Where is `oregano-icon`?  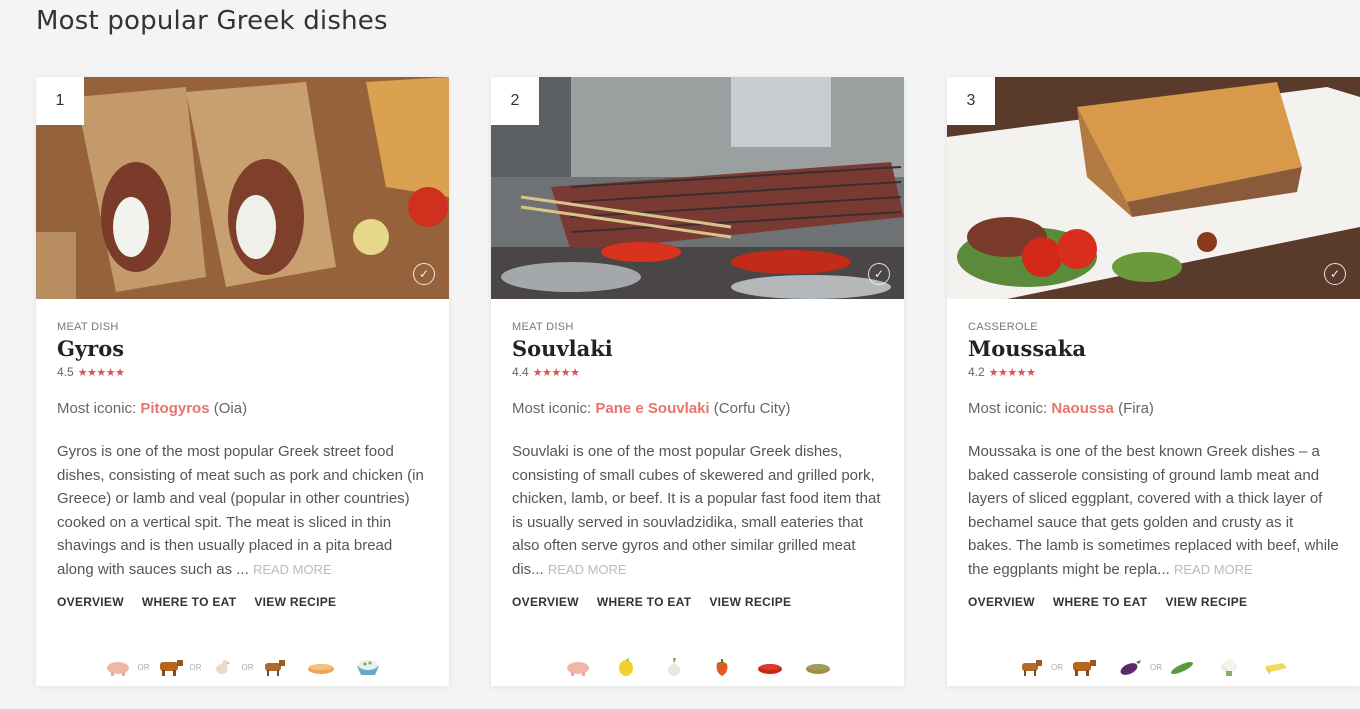 oregano-icon is located at coordinates (818, 667).